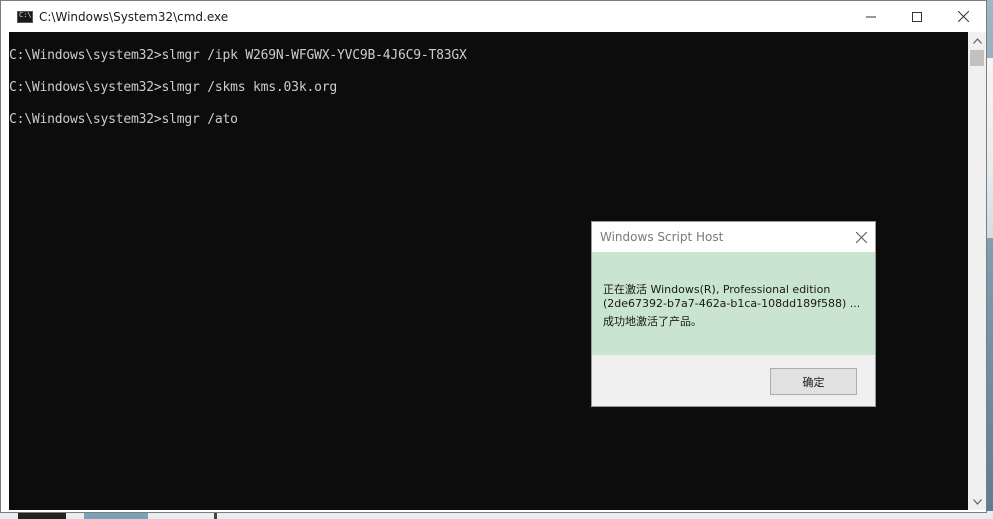 This screenshot has width=993, height=519. Describe the element at coordinates (733, 237) in the screenshot. I see `dialog-title-bar: Windows Script Host` at that location.